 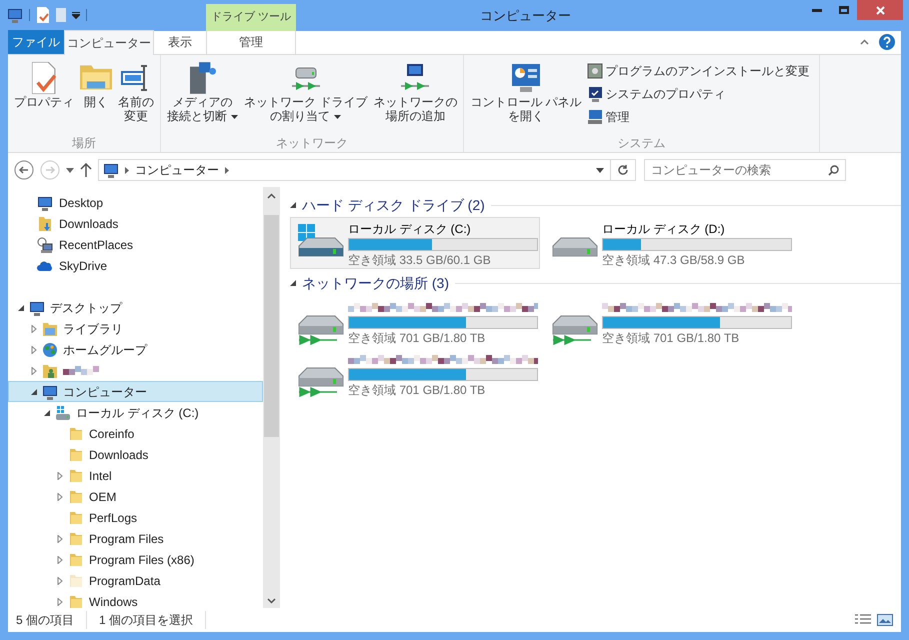 I want to click on ribbon-tab: ファイル, so click(x=36, y=42).